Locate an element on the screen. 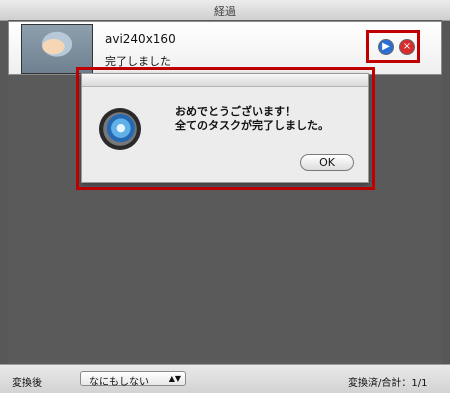 This screenshot has width=450, height=393. close-icon: × is located at coordinates (407, 46).